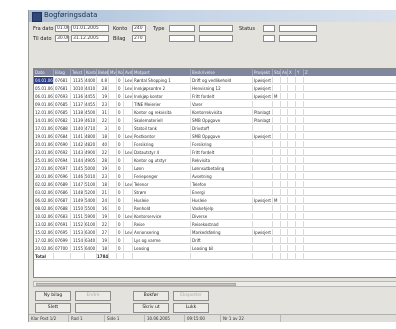 The width and height of the screenshot is (396, 329). I want to click on table-cell: Lev, so click(129, 232).